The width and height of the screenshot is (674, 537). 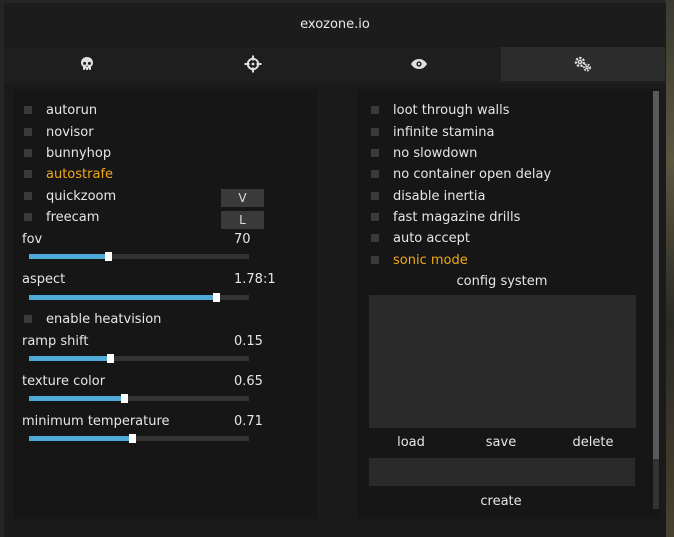 I want to click on toggle-no-container-open-delay: no container open delay, so click(x=461, y=174).